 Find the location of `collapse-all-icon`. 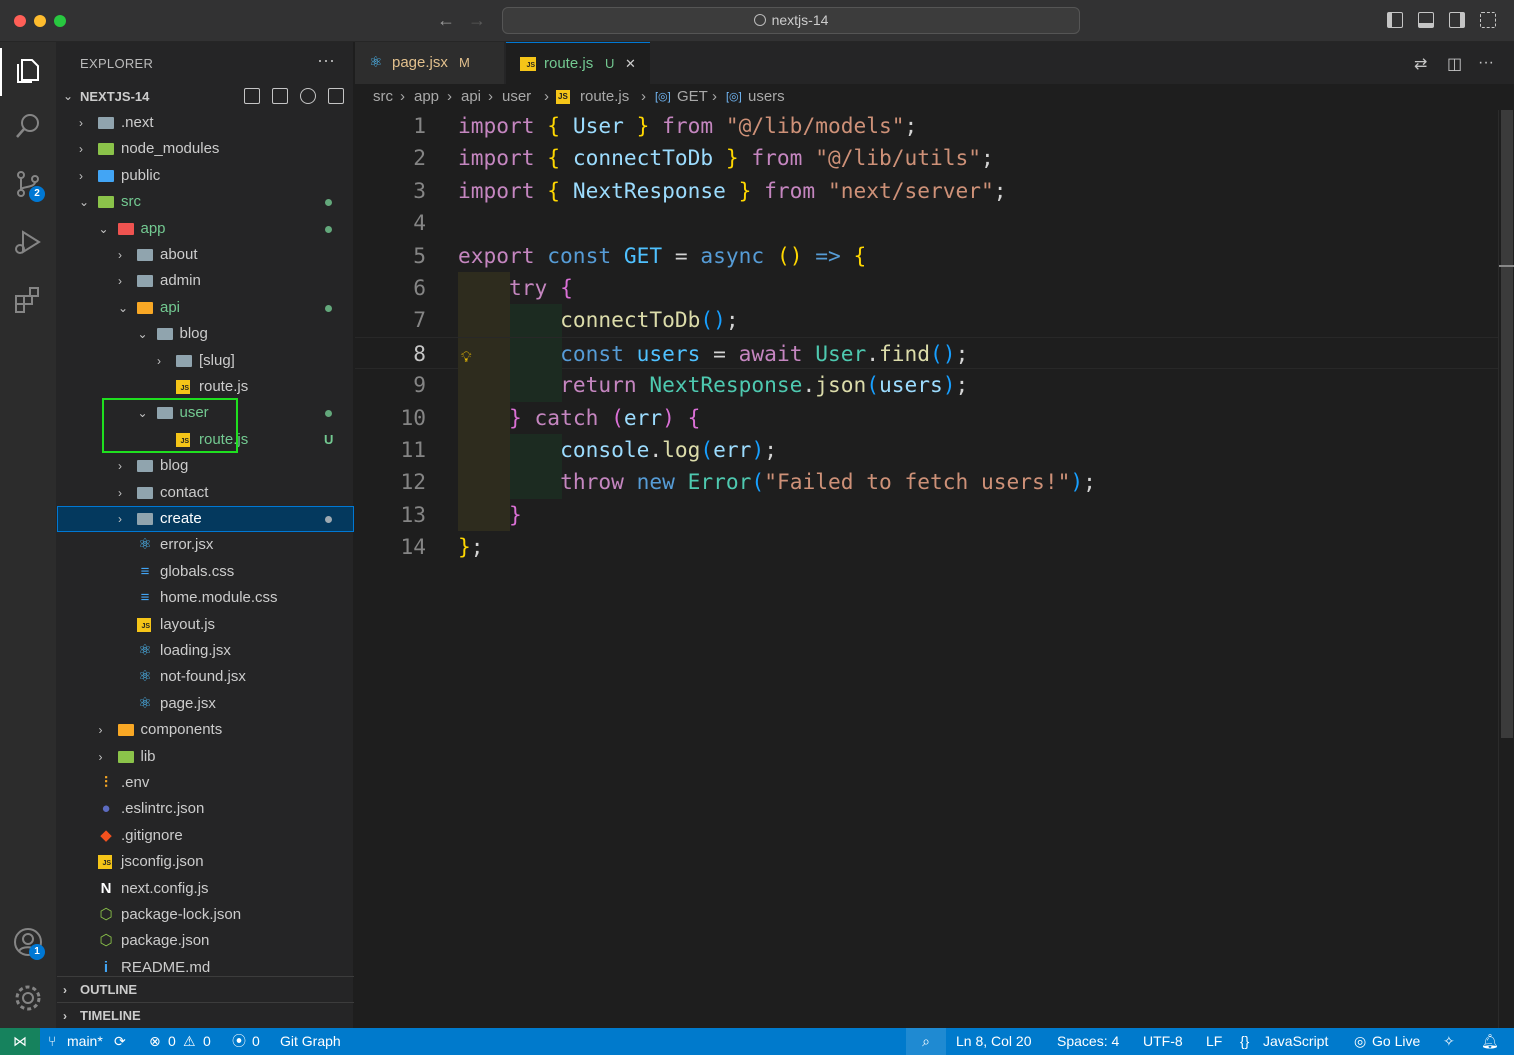

collapse-all-icon is located at coordinates (336, 96).